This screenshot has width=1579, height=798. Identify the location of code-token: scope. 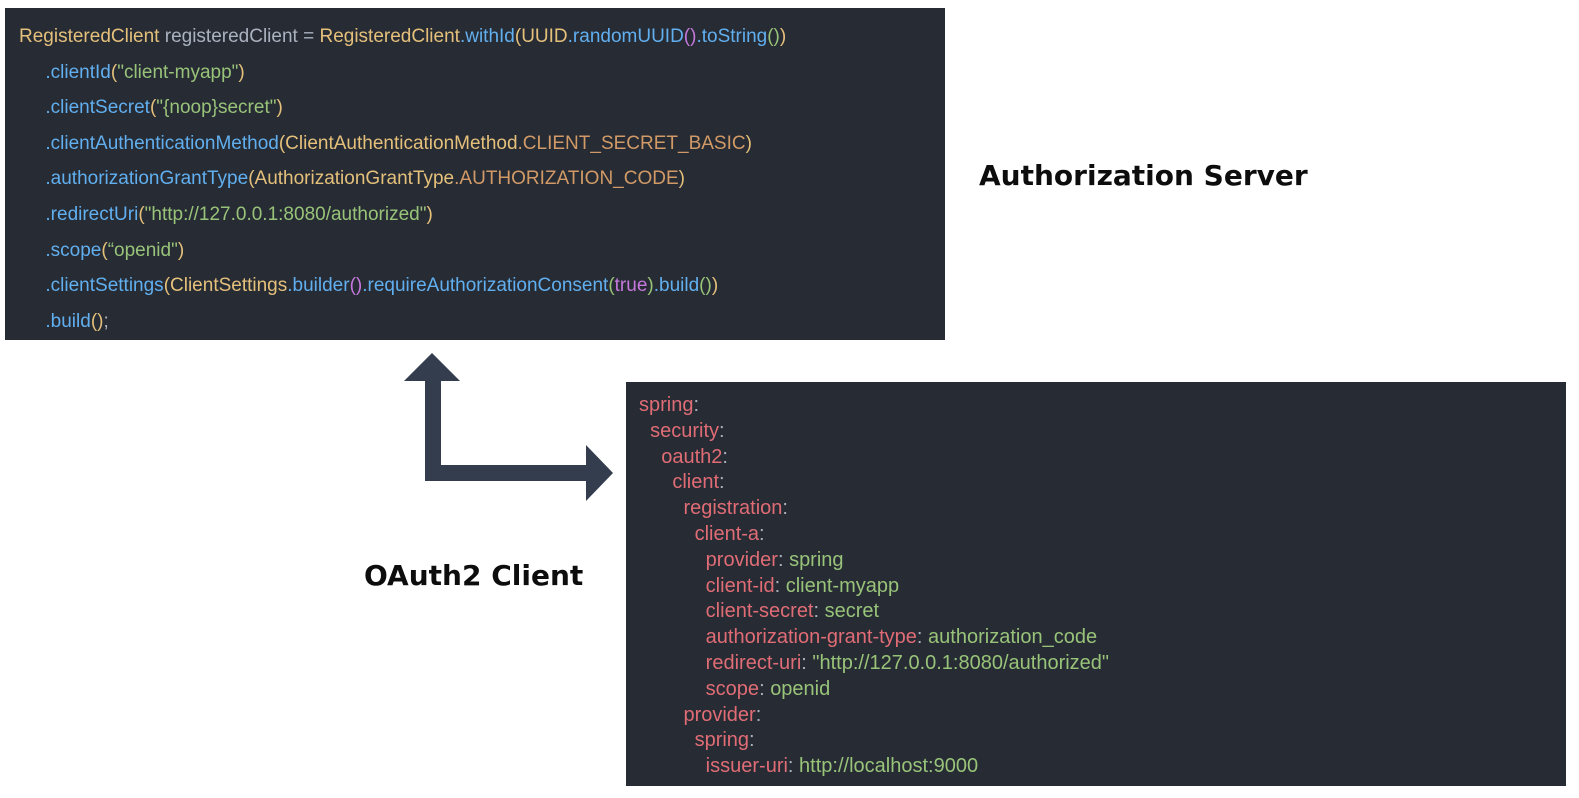
(699, 688).